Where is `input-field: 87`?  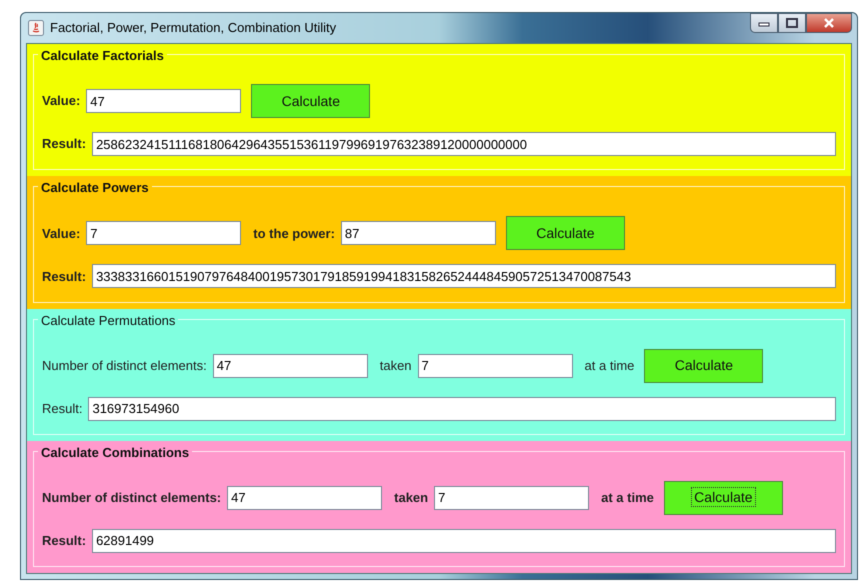
input-field: 87 is located at coordinates (418, 233).